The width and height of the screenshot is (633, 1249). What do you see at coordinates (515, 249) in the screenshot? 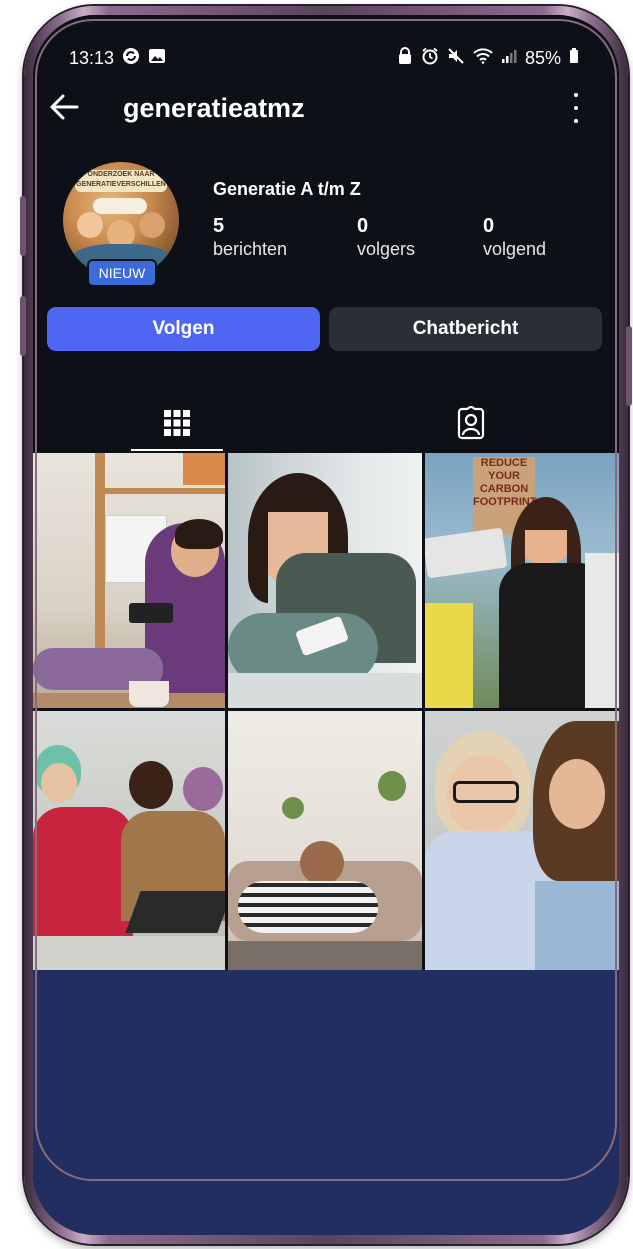
I see `stat-label: volgend` at bounding box center [515, 249].